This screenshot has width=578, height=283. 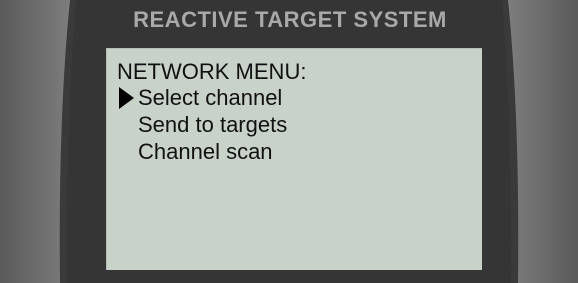 What do you see at coordinates (212, 71) in the screenshot?
I see `menu-title: NETWORK MENU:` at bounding box center [212, 71].